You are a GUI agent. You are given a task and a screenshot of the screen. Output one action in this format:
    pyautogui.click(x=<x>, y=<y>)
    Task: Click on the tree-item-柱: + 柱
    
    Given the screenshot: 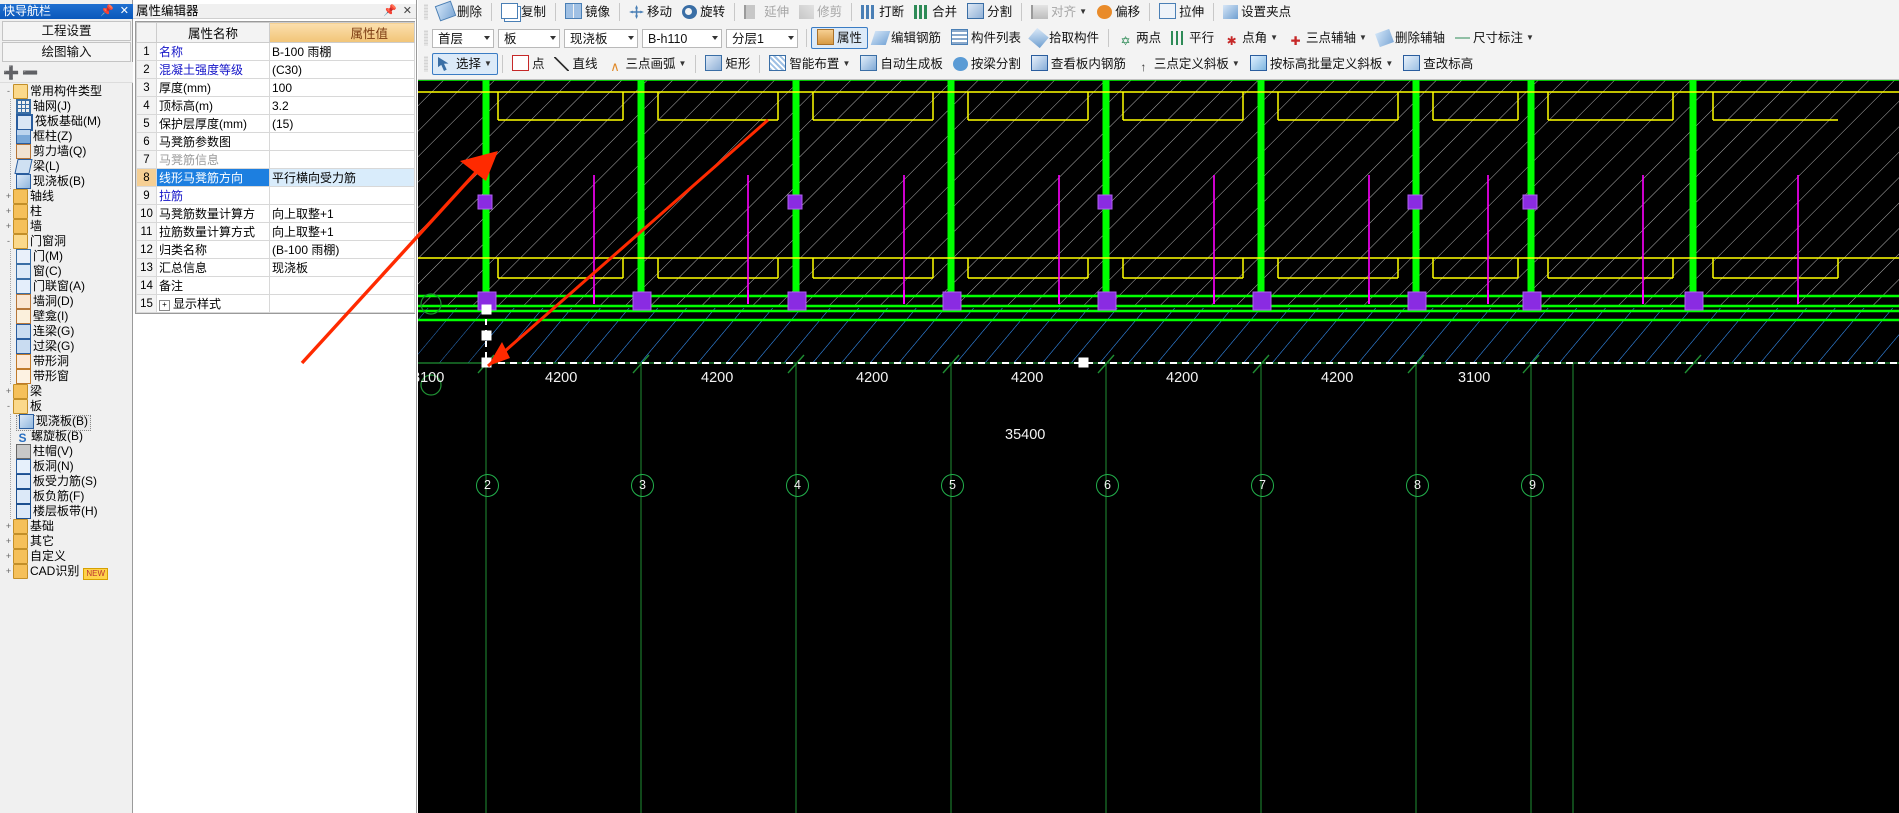 What is the action you would take?
    pyautogui.click(x=66, y=211)
    